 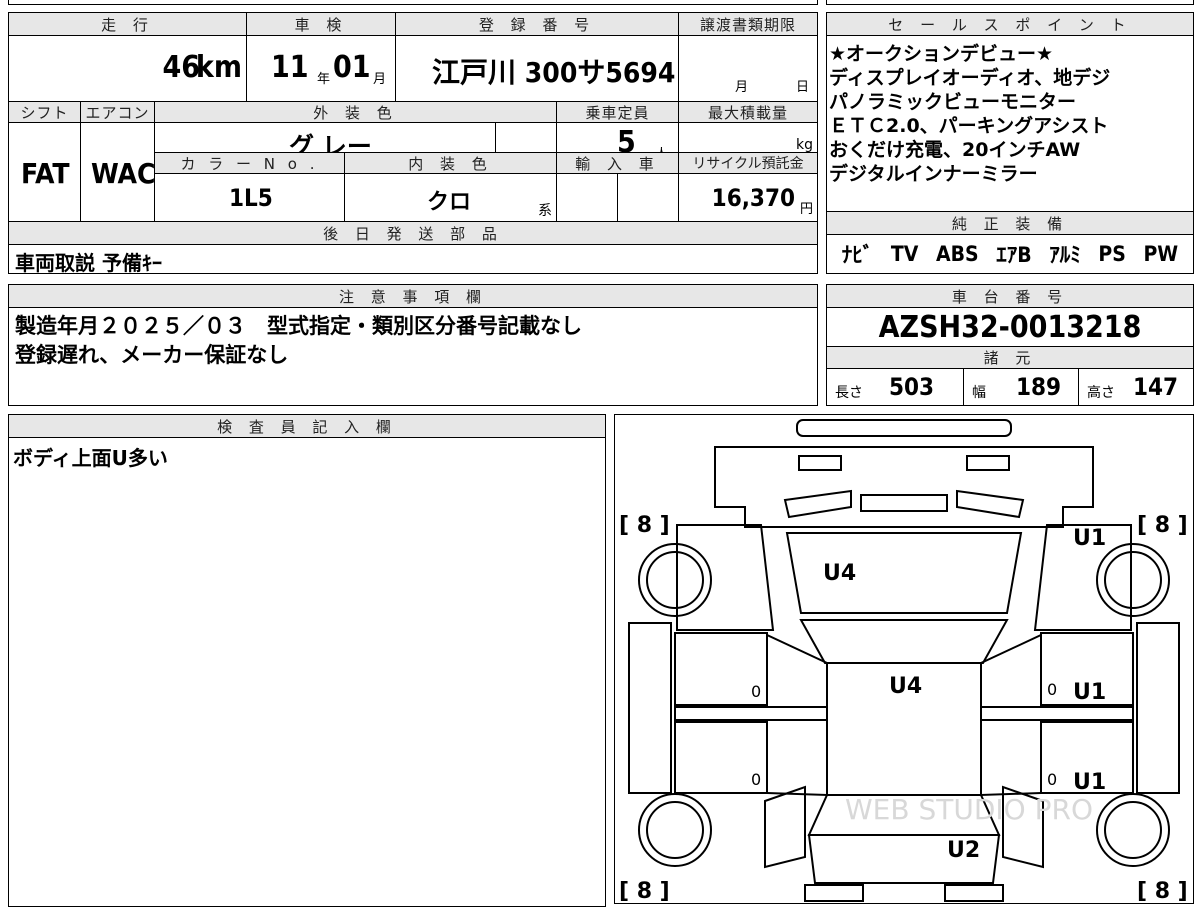 I want to click on mark-trunk: U2, so click(x=963, y=850).